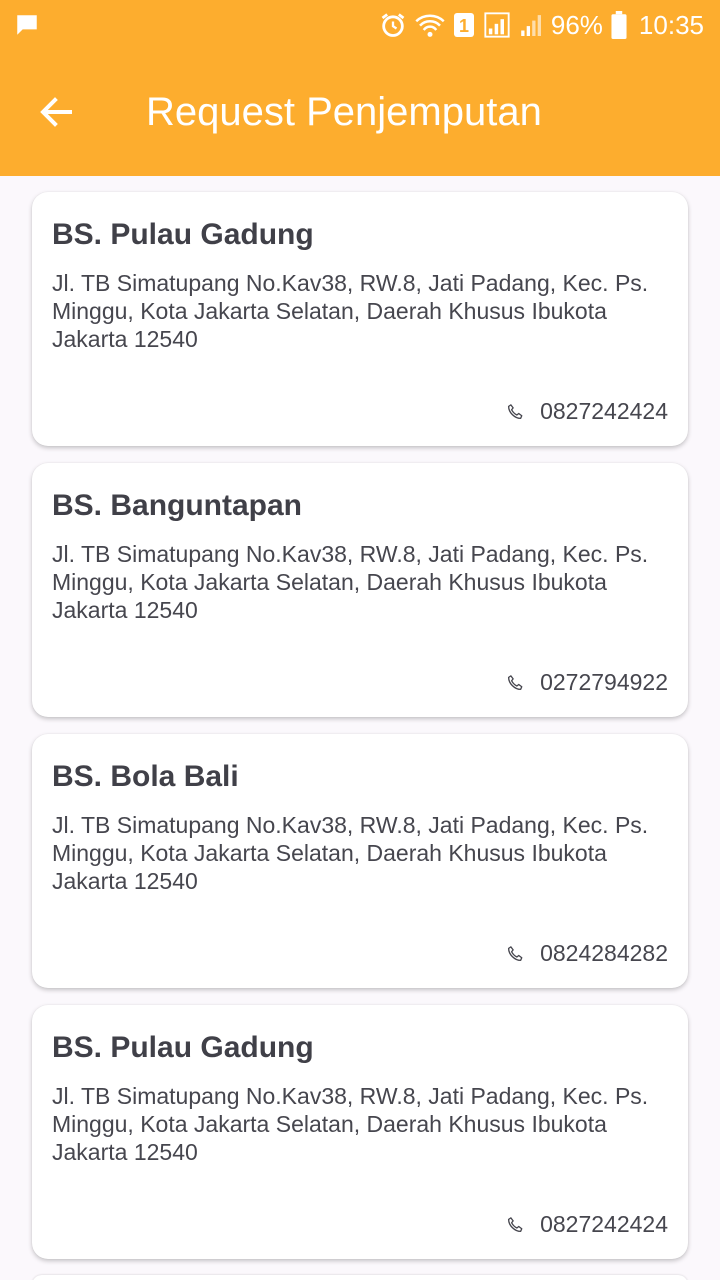 Image resolution: width=720 pixels, height=1280 pixels. I want to click on page-title: Request Penjemputan, so click(344, 112).